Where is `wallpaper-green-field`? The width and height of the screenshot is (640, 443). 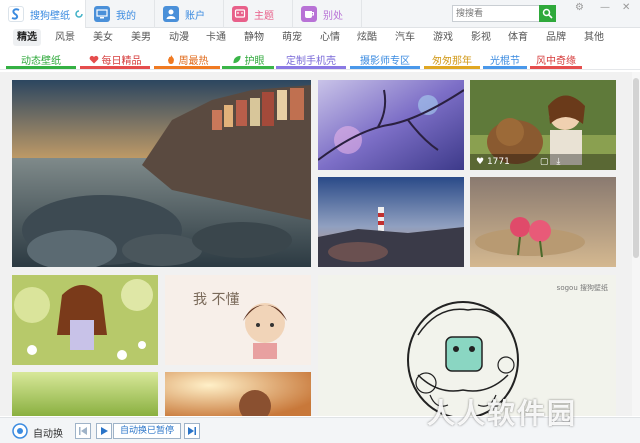
wallpaper-green-field is located at coordinates (85, 394).